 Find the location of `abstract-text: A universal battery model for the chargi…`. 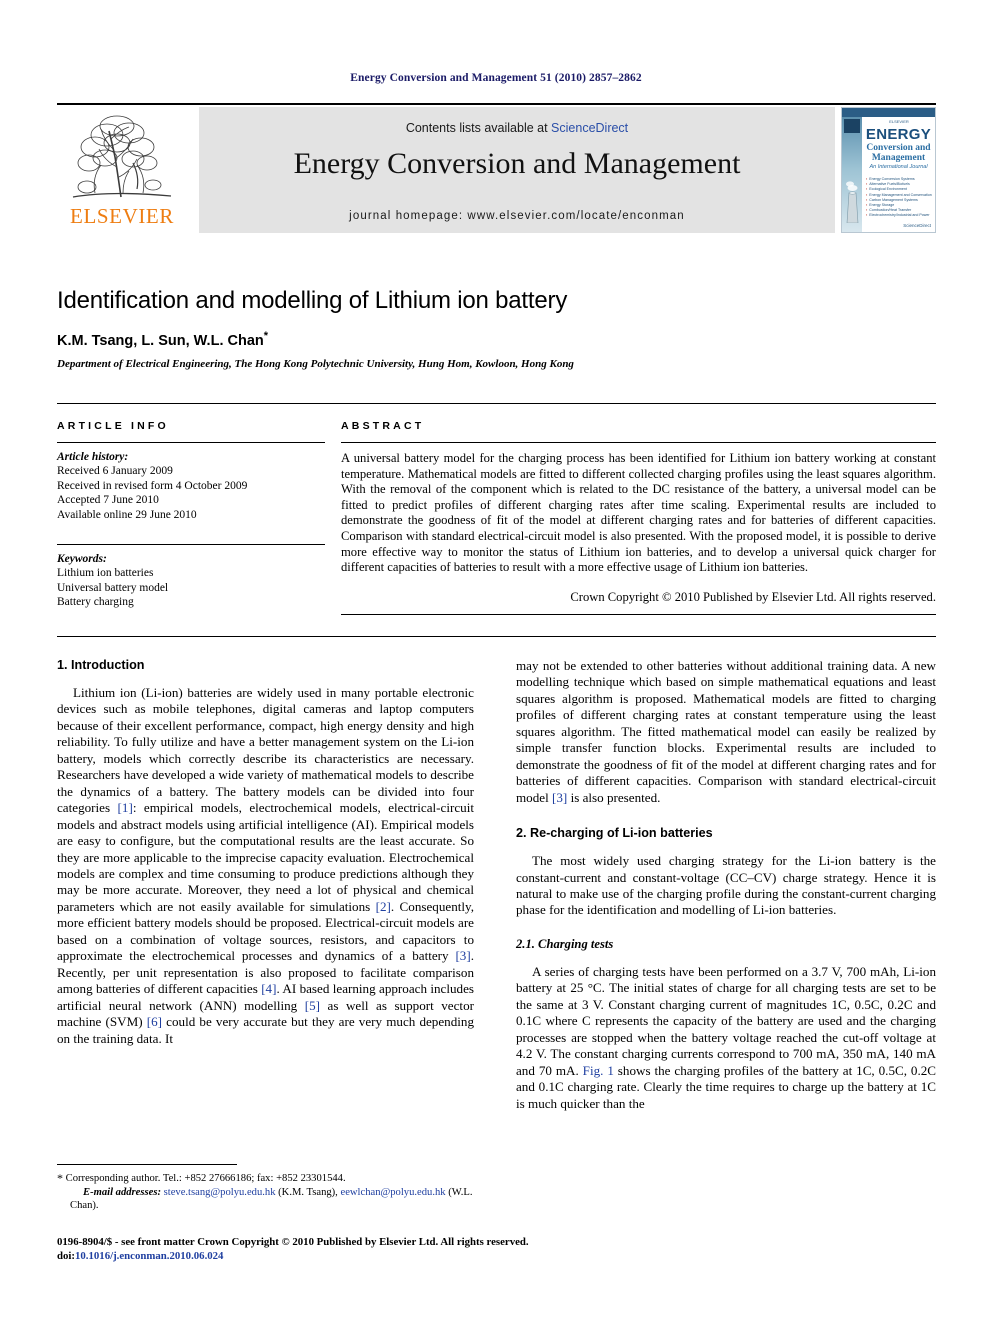

abstract-text: A universal battery model for the chargi… is located at coordinates (638, 513).